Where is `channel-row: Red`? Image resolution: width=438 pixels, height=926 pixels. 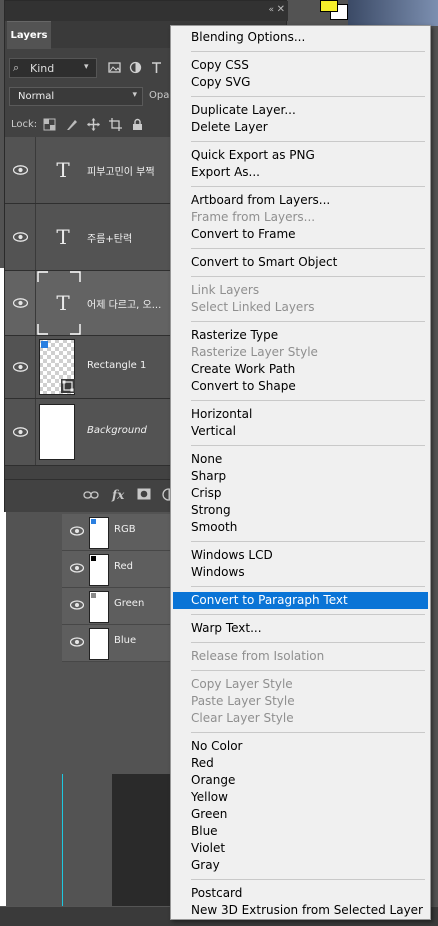
channel-row: Red is located at coordinates (116, 569).